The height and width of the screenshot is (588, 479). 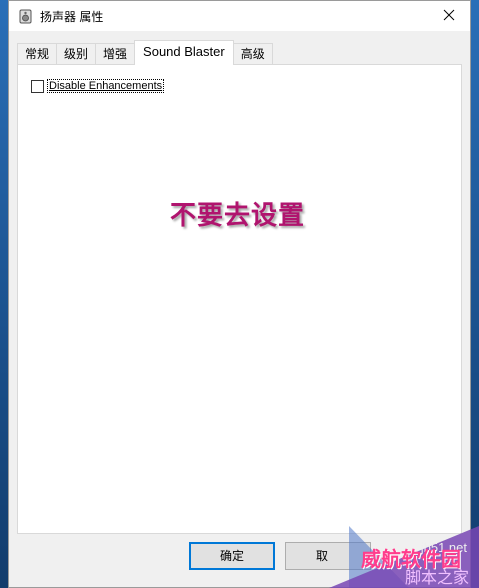 What do you see at coordinates (239, 16) in the screenshot?
I see `title-bar: 扬声器 属性` at bounding box center [239, 16].